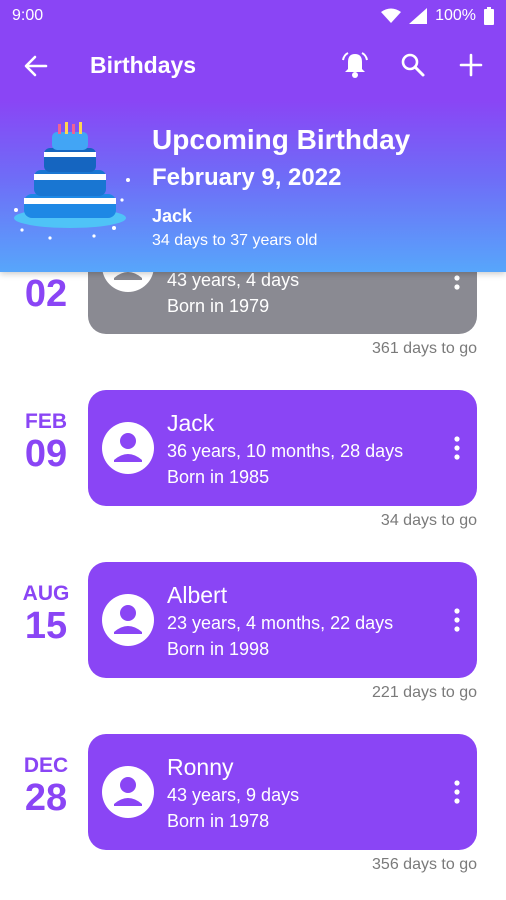  What do you see at coordinates (233, 280) in the screenshot?
I see `card-age: 43 years, 4 days` at bounding box center [233, 280].